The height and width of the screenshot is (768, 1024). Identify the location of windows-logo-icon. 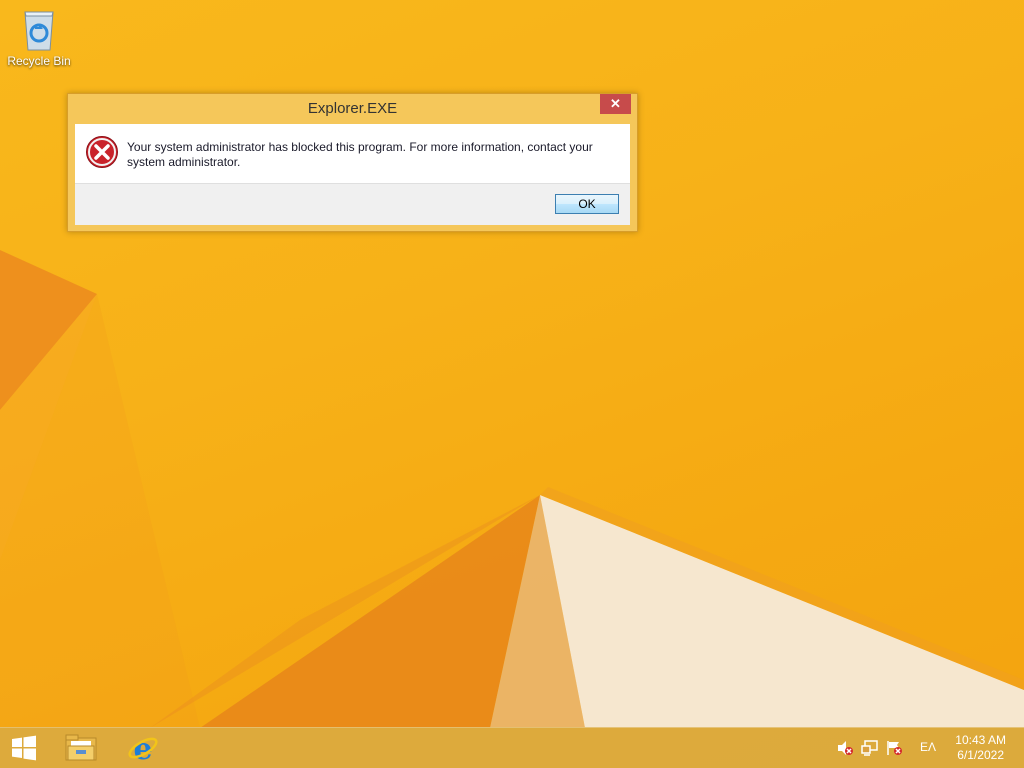
(24, 748).